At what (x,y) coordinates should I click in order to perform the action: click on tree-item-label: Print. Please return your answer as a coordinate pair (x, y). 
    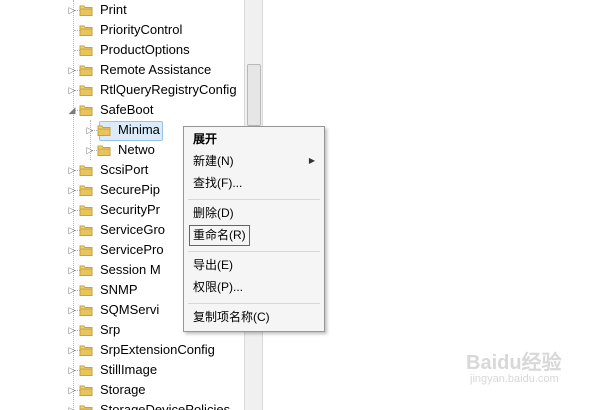
    Looking at the image, I should click on (113, 9).